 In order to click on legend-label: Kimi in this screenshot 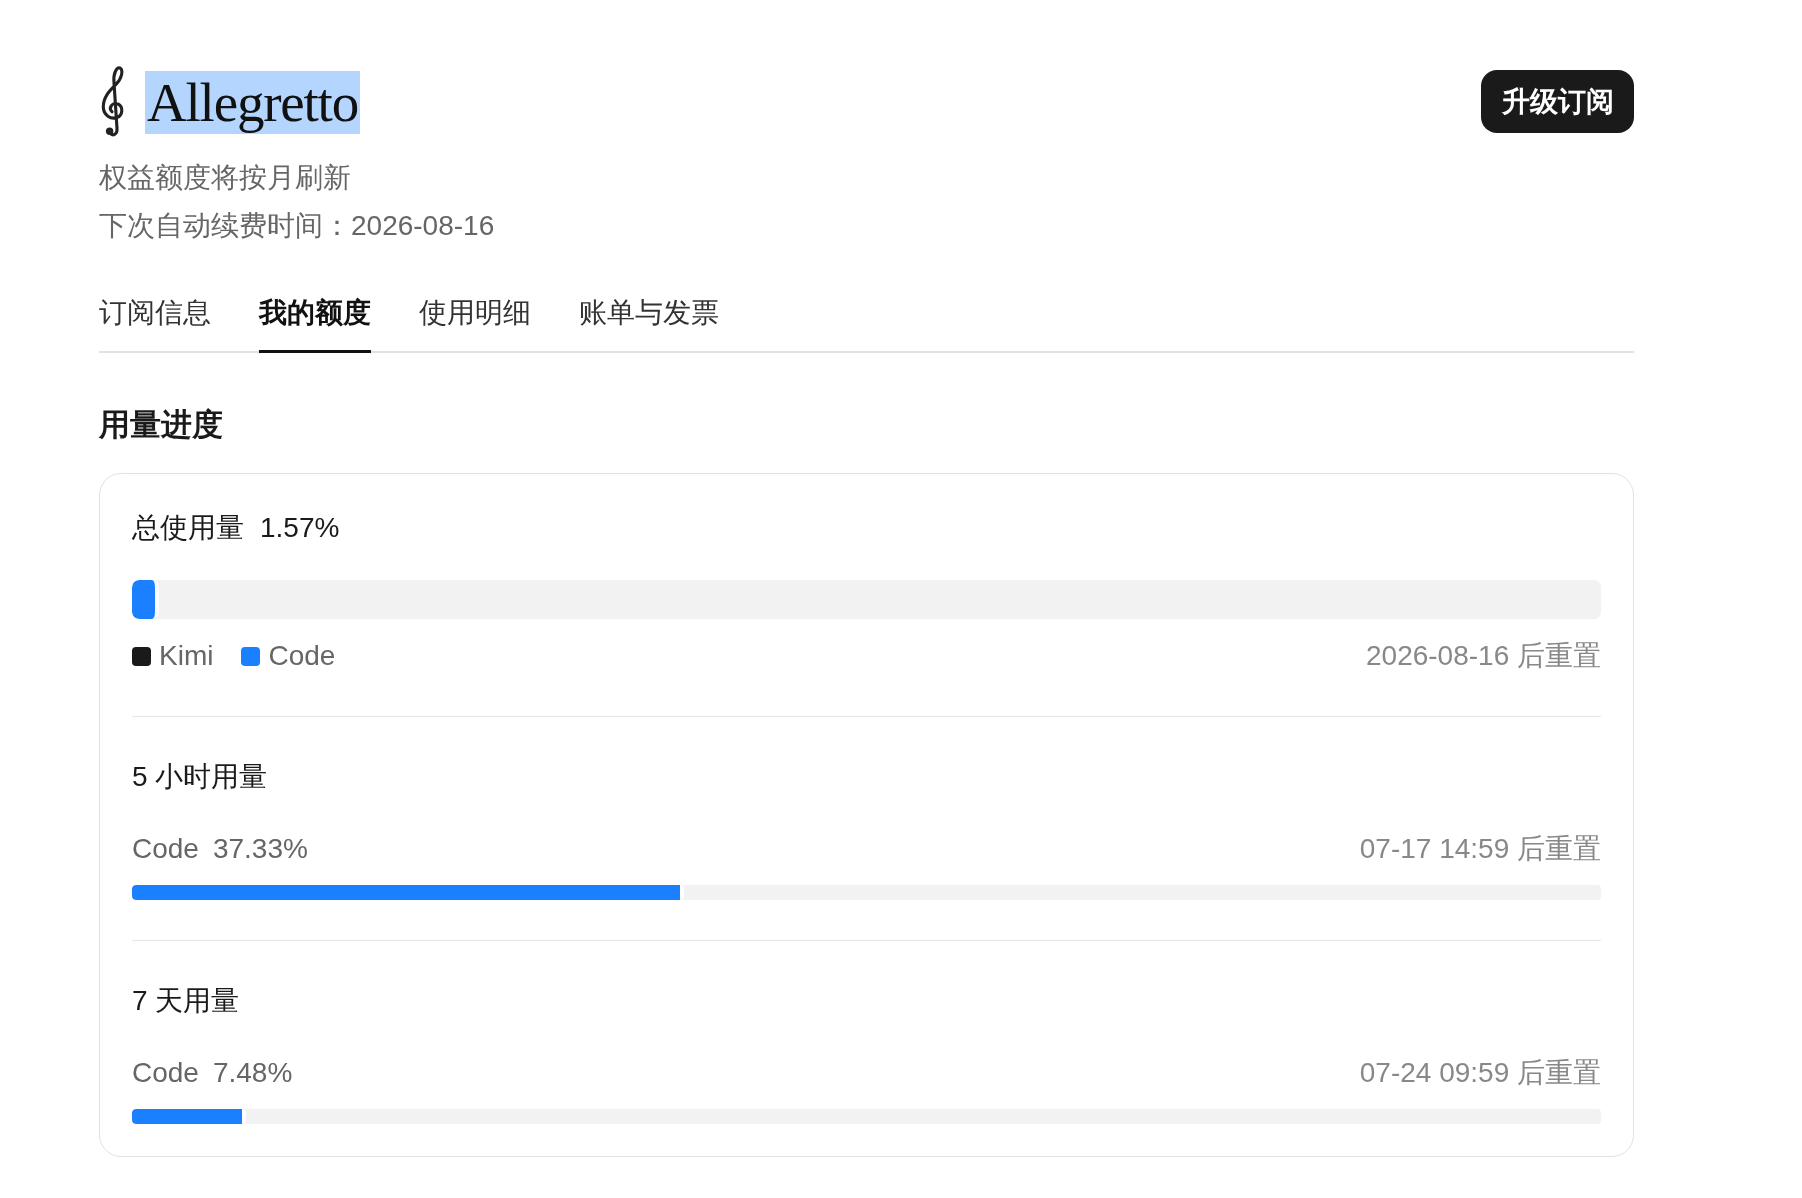, I will do `click(186, 656)`.